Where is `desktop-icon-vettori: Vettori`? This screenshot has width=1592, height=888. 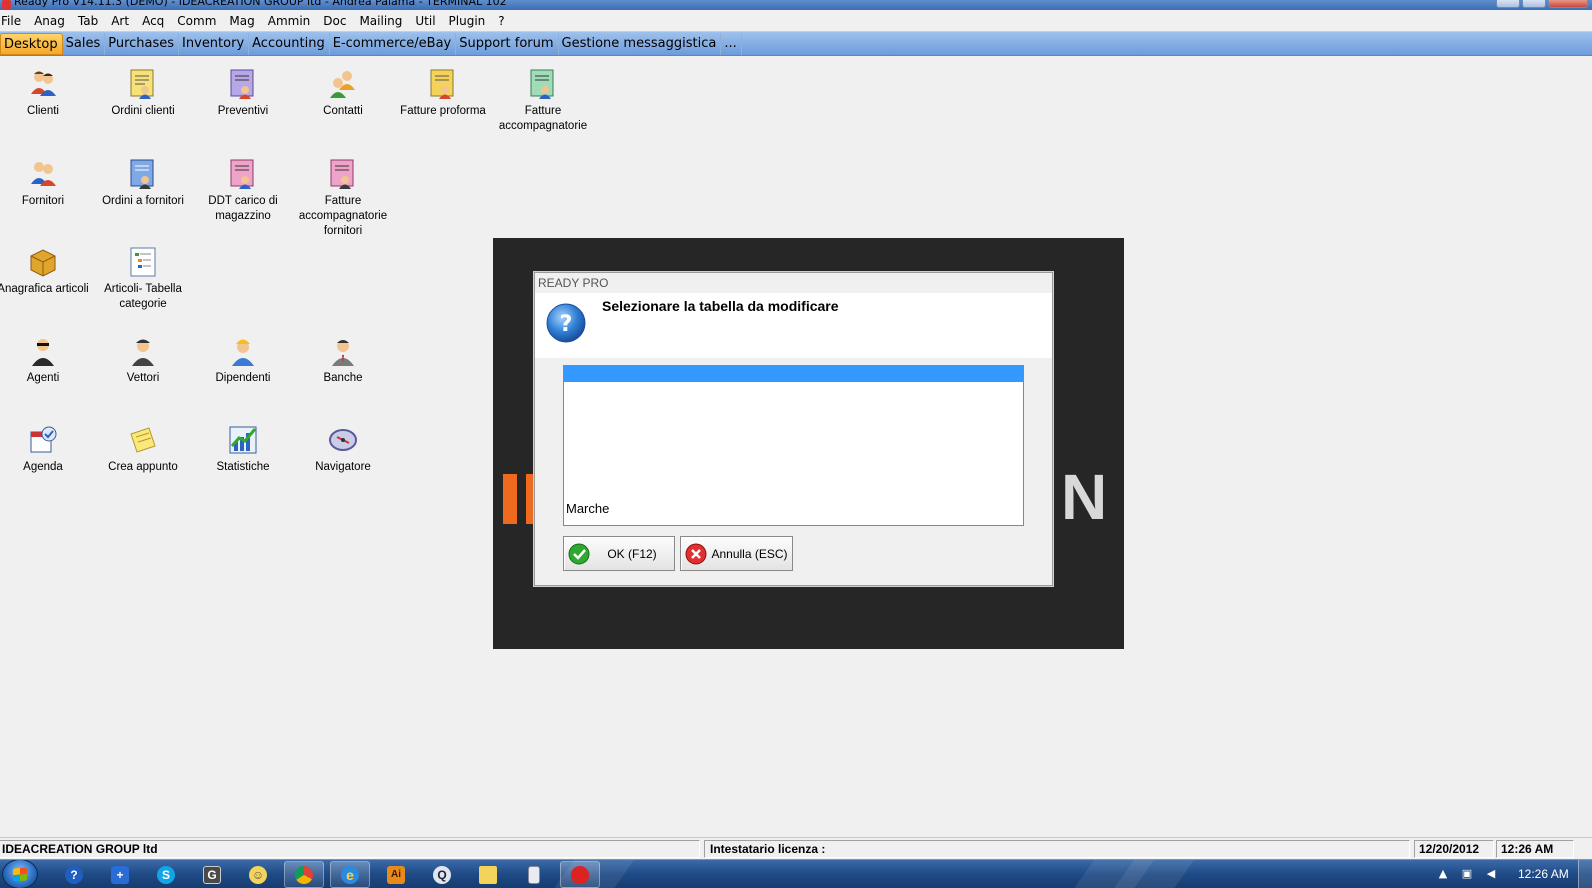 desktop-icon-vettori: Vettori is located at coordinates (143, 360).